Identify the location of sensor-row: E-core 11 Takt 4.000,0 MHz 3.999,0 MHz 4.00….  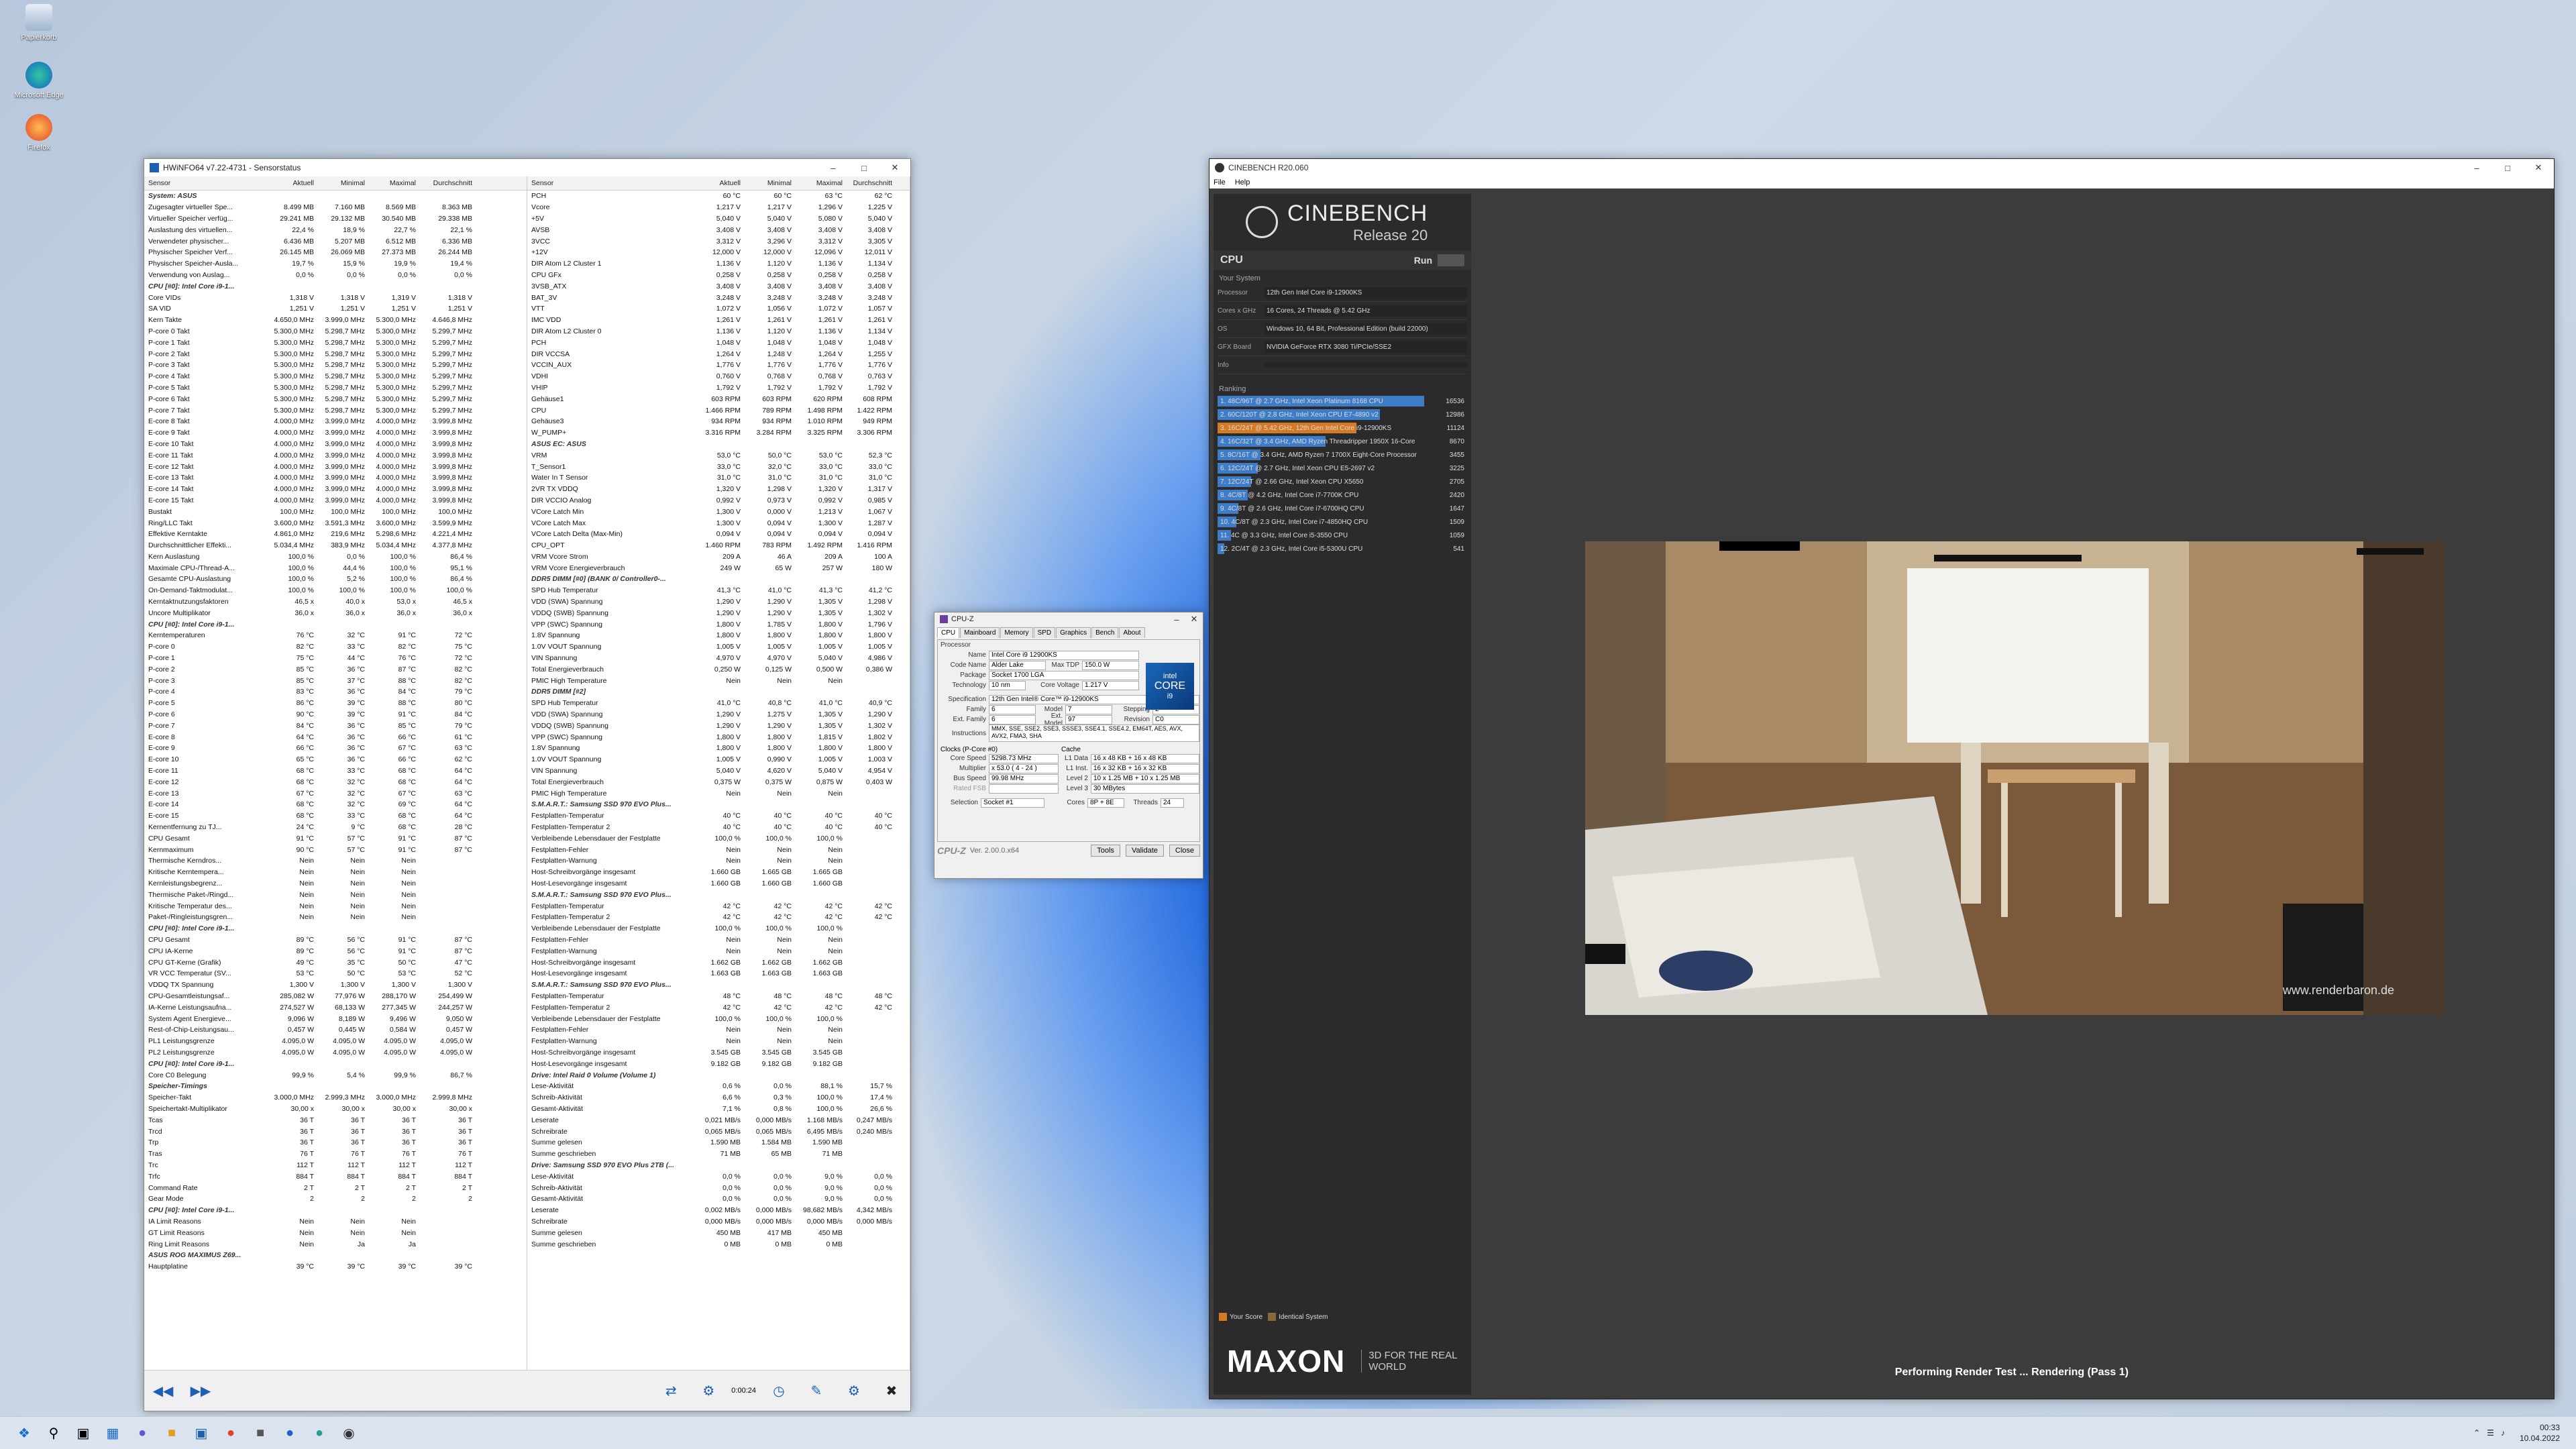
(335, 455).